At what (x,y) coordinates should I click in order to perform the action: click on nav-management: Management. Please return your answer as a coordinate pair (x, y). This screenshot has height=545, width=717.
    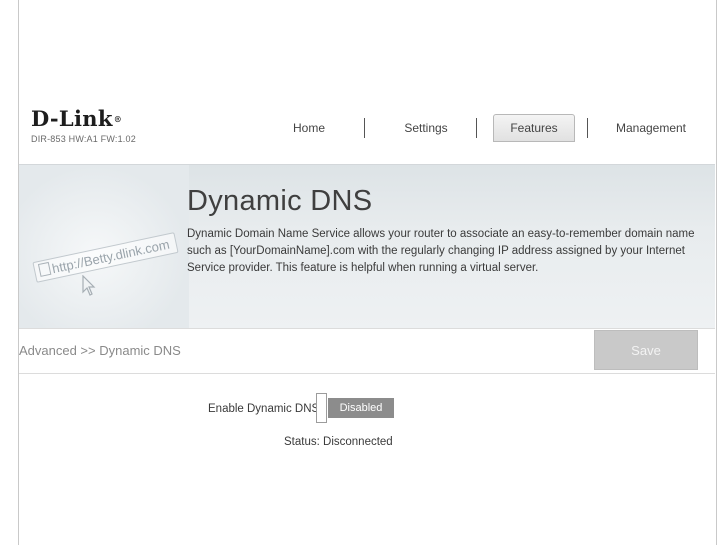
    Looking at the image, I should click on (651, 128).